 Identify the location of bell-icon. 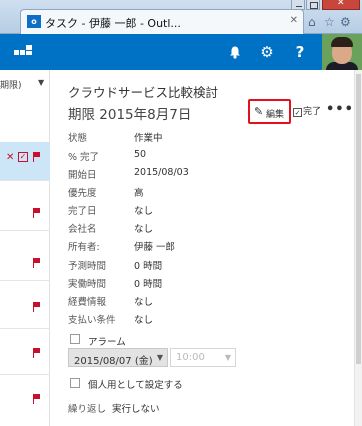
(235, 52).